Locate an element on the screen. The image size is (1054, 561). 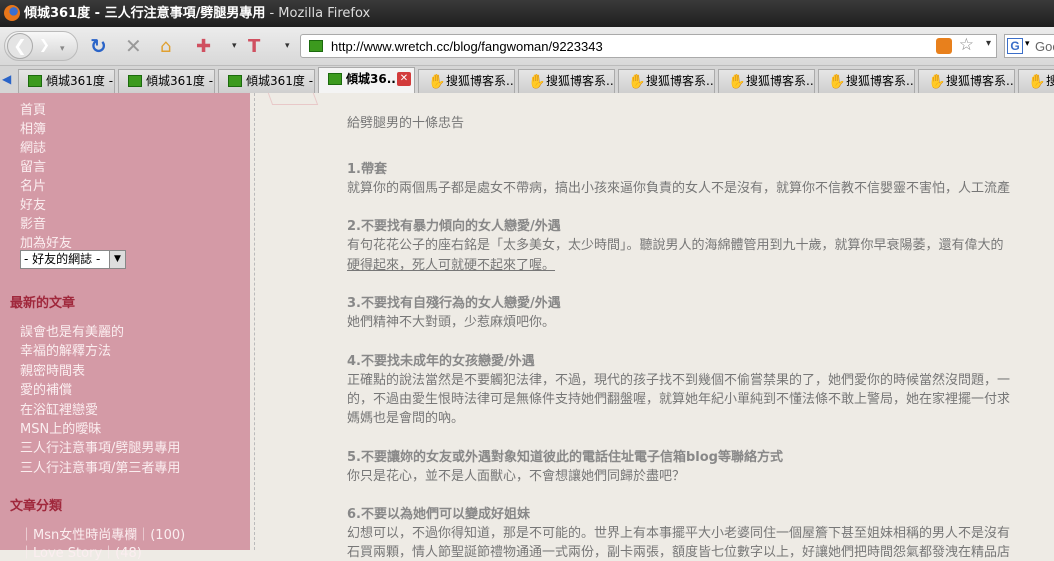
latest-article-link: 幸福的解釋方法 is located at coordinates (65, 349).